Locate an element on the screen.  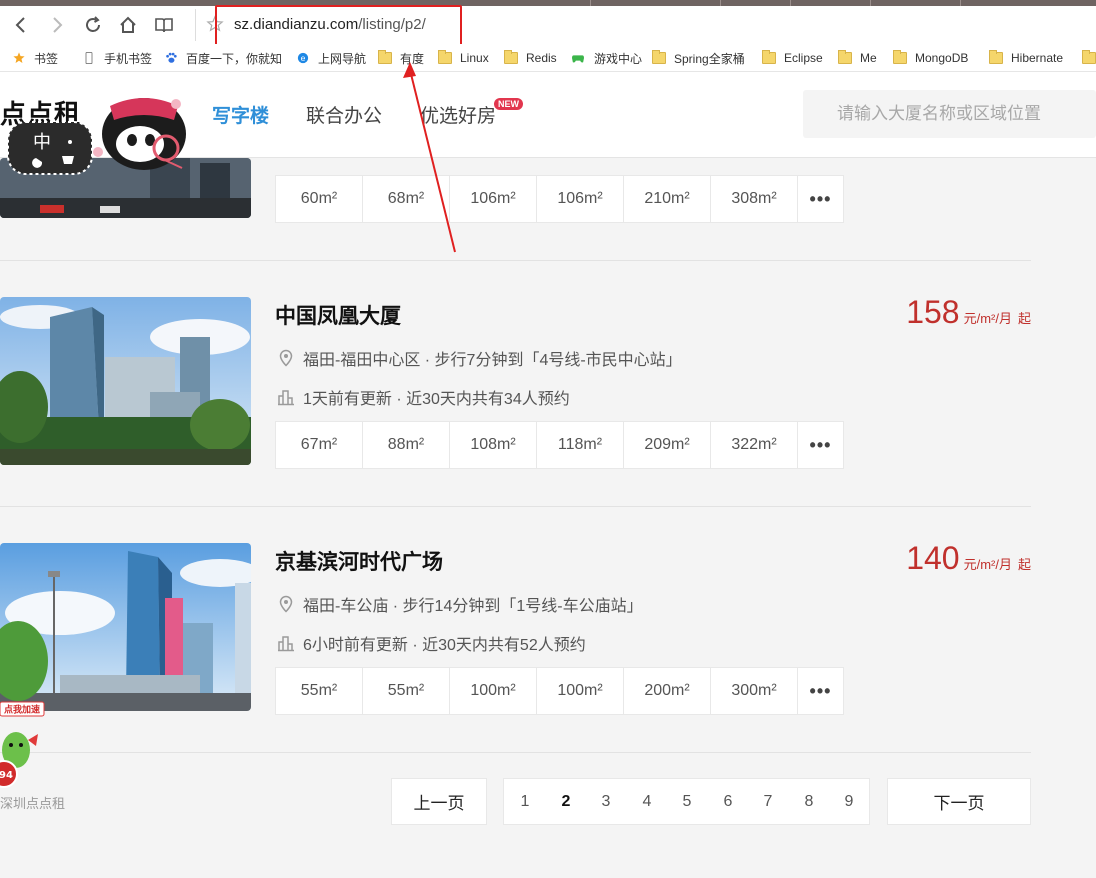
size-option: 88m² is located at coordinates (406, 445).